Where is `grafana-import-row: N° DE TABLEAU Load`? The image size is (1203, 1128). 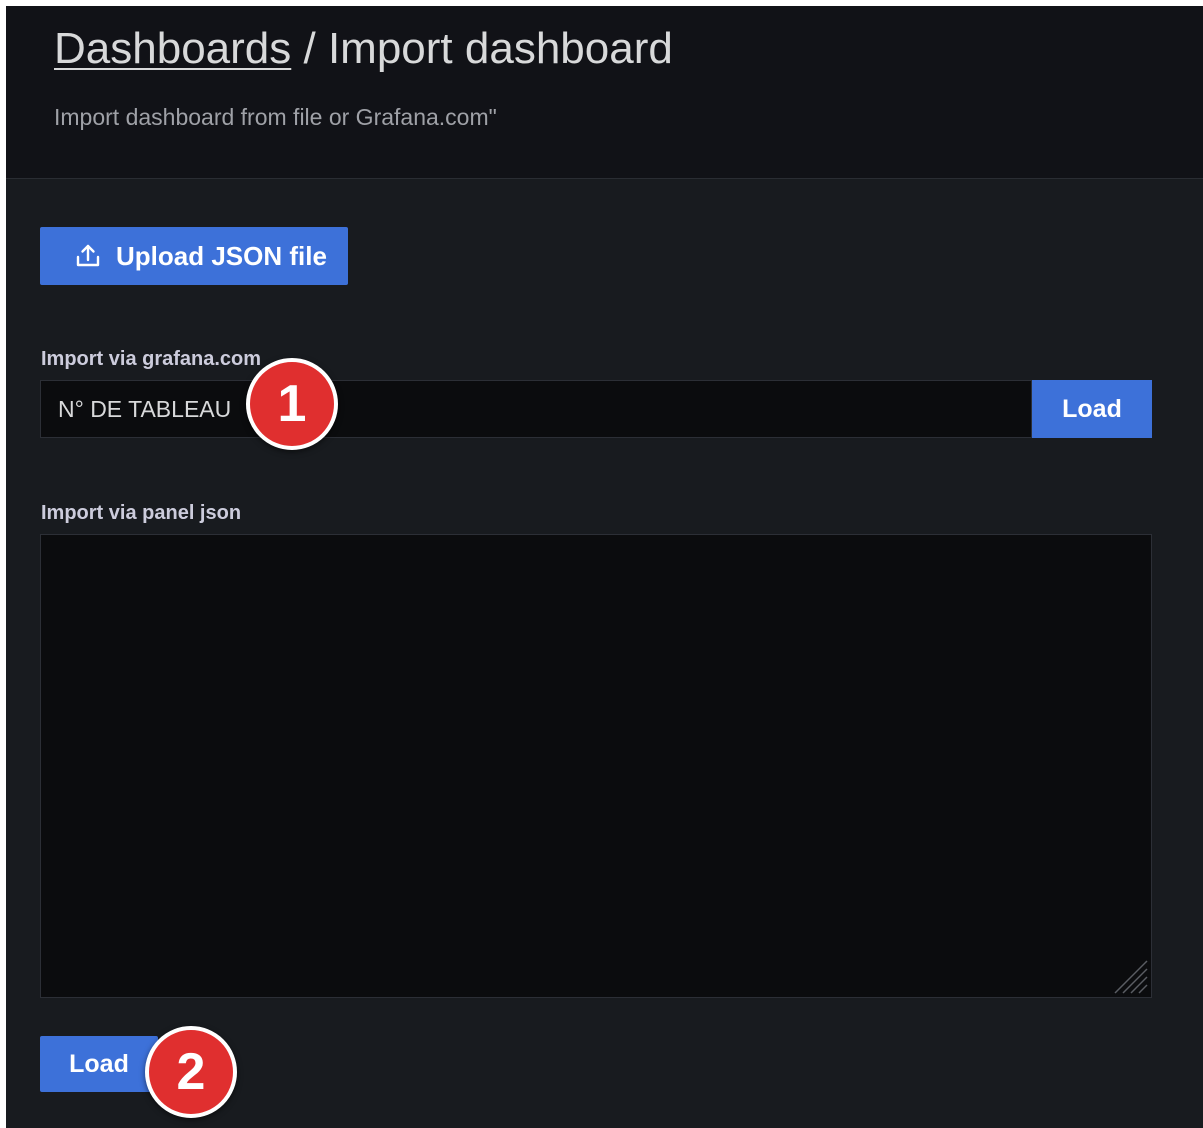
grafana-import-row: N° DE TABLEAU Load is located at coordinates (596, 409).